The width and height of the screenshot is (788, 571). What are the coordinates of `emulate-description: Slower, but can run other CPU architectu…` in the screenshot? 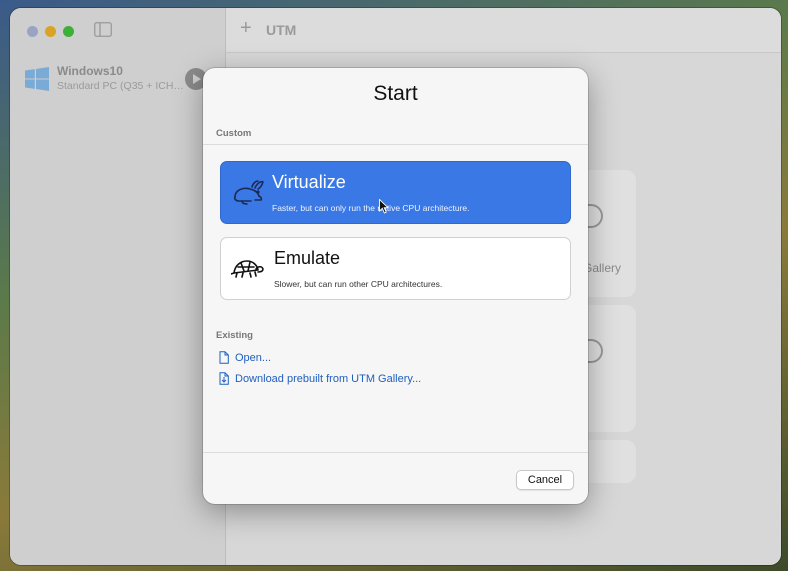 It's located at (358, 284).